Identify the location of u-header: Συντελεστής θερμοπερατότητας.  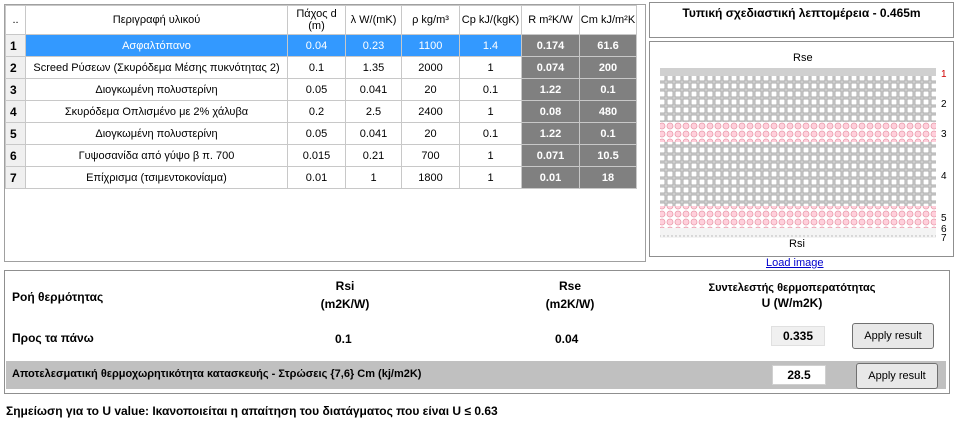
(792, 288).